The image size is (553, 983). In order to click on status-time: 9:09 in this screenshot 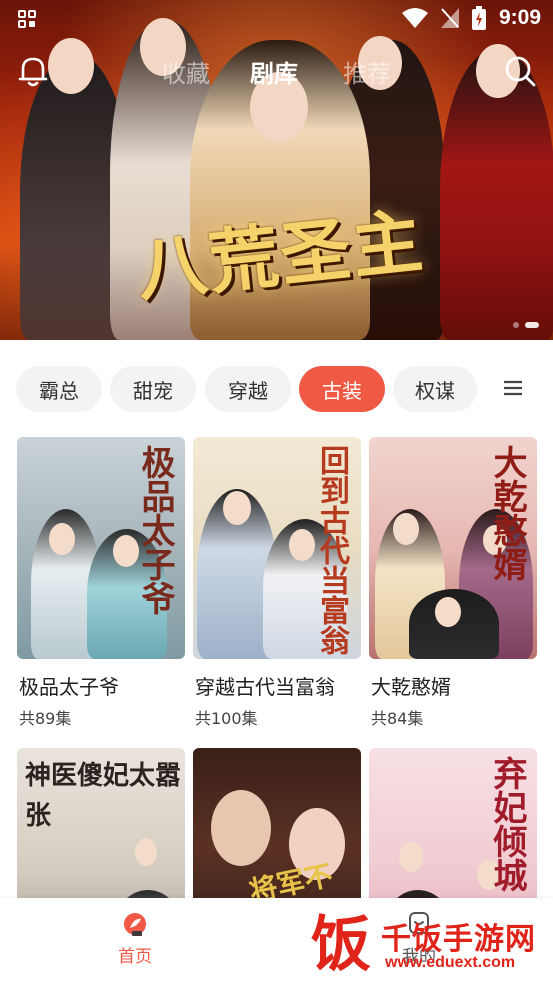, I will do `click(519, 17)`.